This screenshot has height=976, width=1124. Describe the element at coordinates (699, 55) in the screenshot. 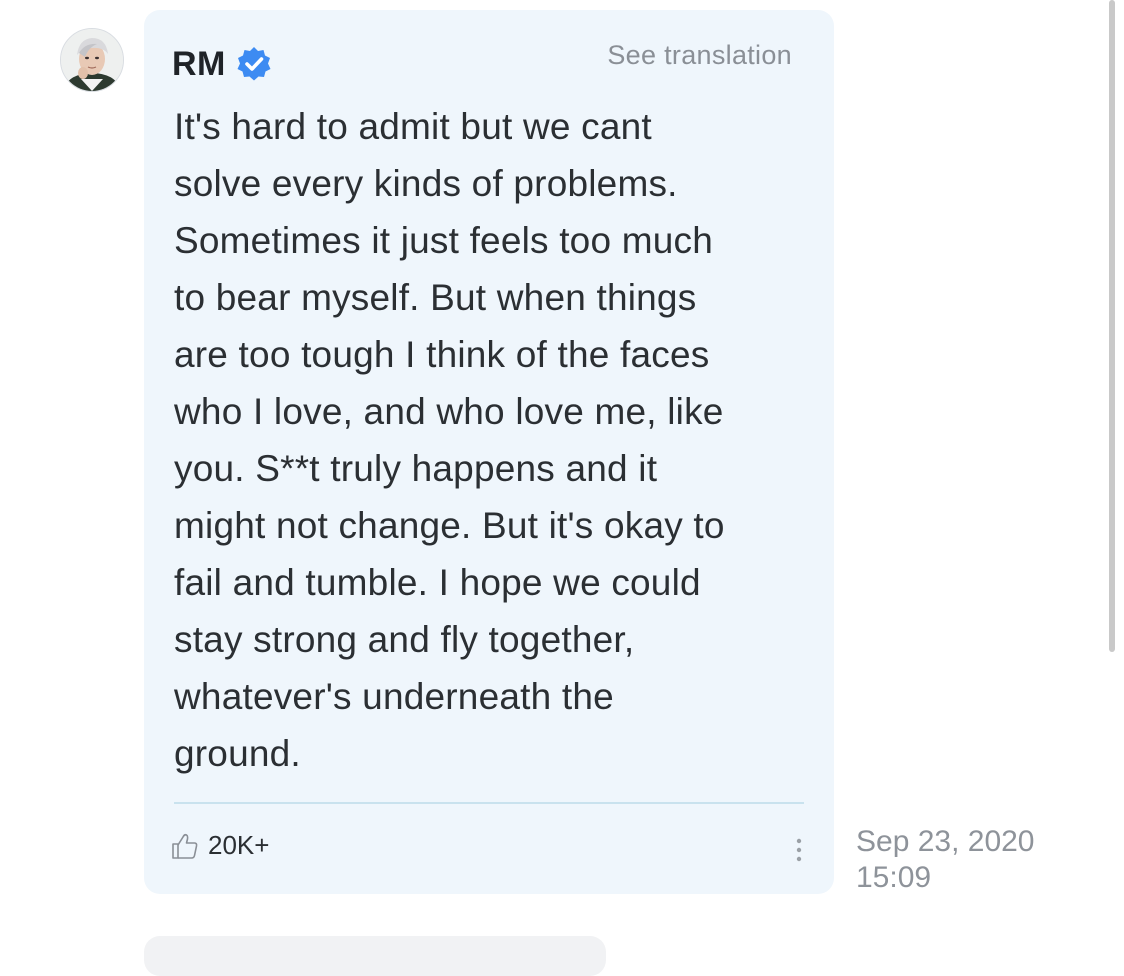

I see `see-translation-link: See translation` at that location.